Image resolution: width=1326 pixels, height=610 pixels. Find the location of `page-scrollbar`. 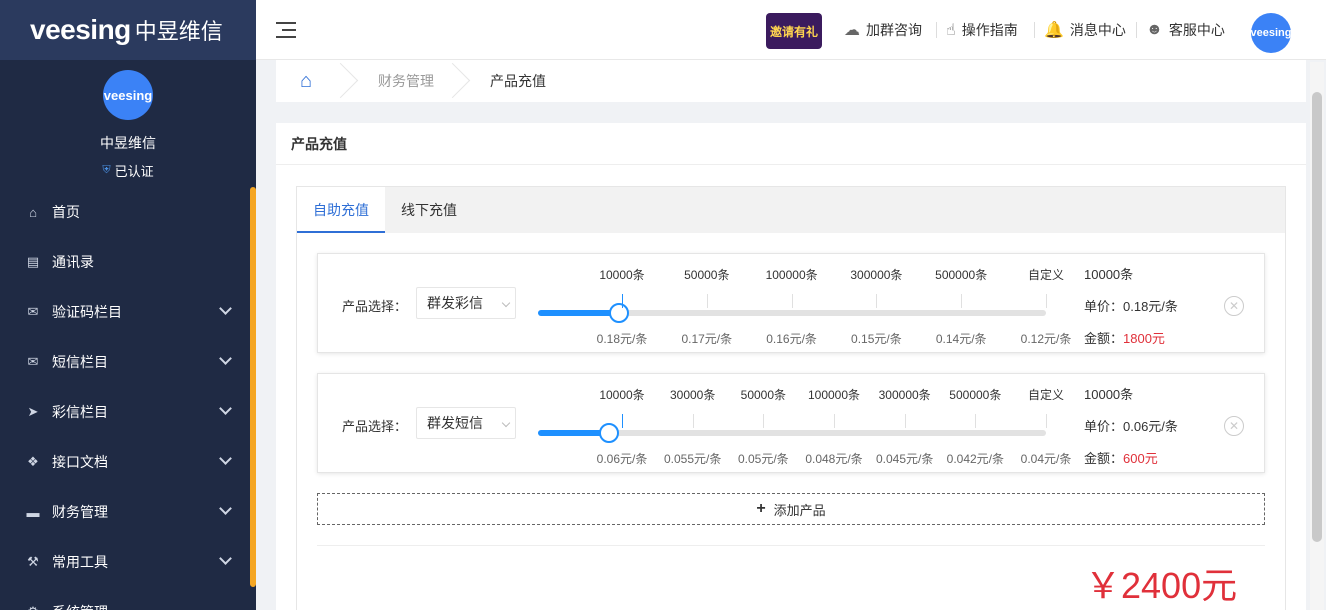

page-scrollbar is located at coordinates (1317, 336).